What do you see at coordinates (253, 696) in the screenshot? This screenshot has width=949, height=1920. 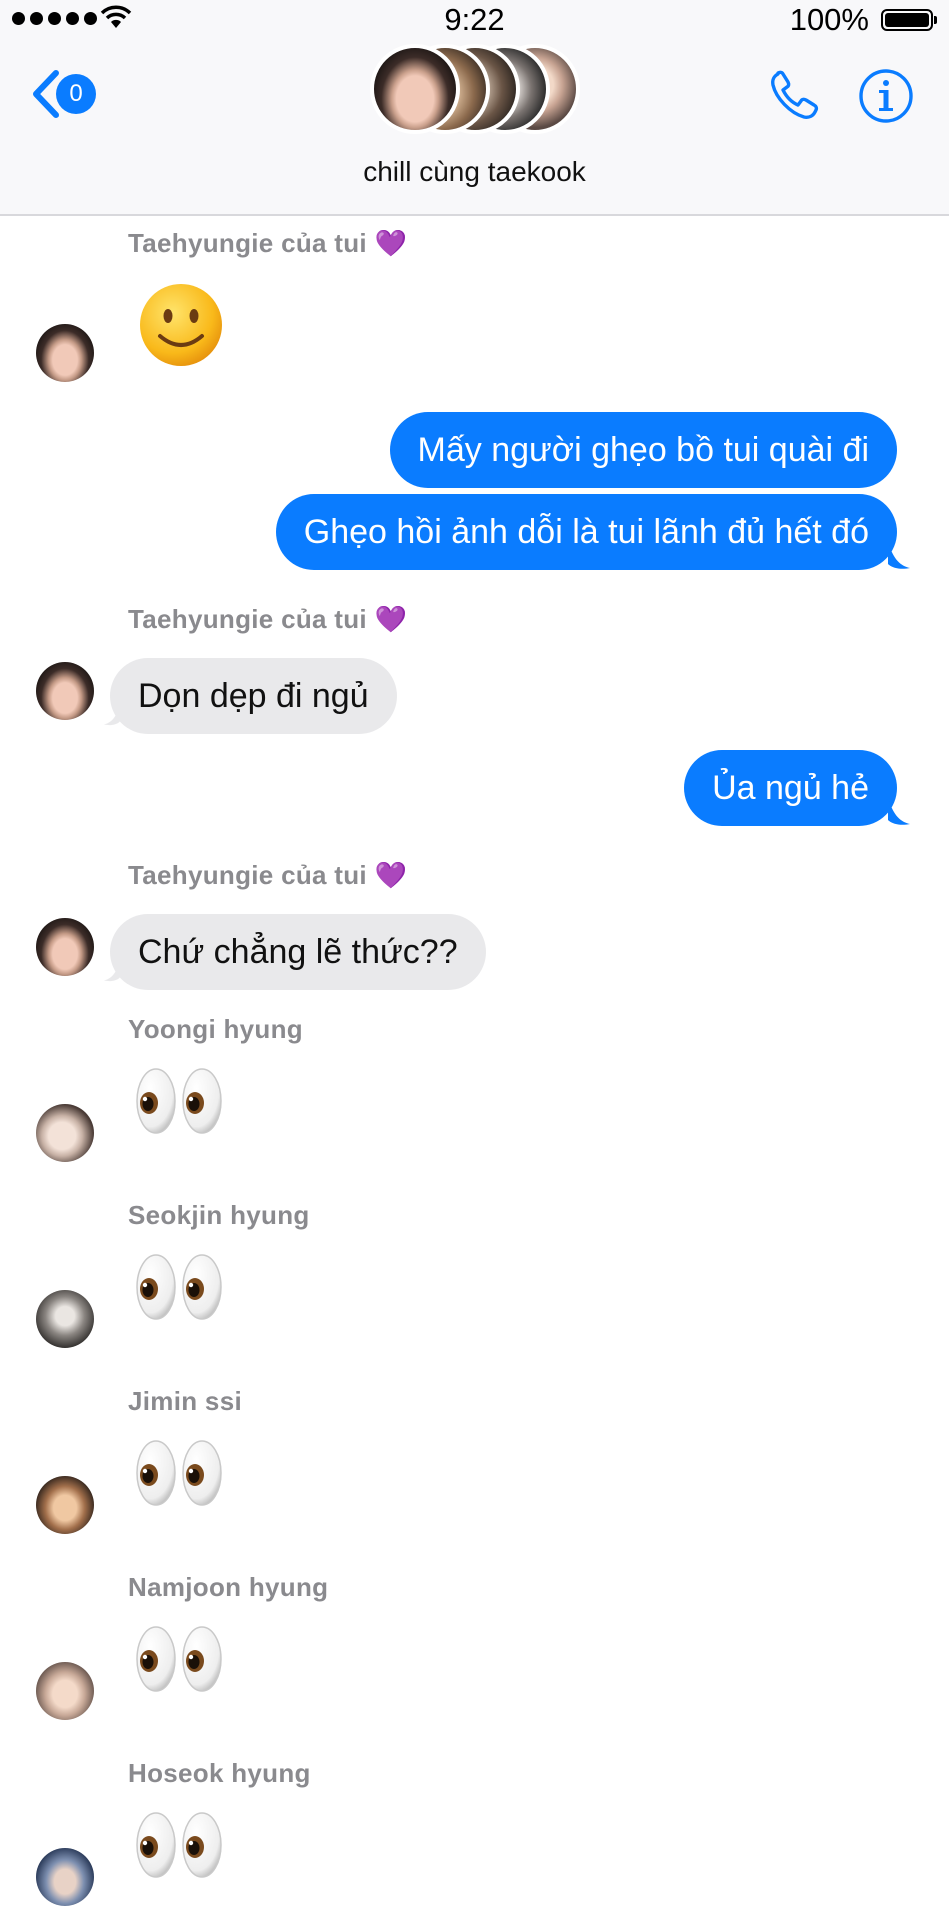 I see `incoming-message: Dọn dẹp đi ngủ` at bounding box center [253, 696].